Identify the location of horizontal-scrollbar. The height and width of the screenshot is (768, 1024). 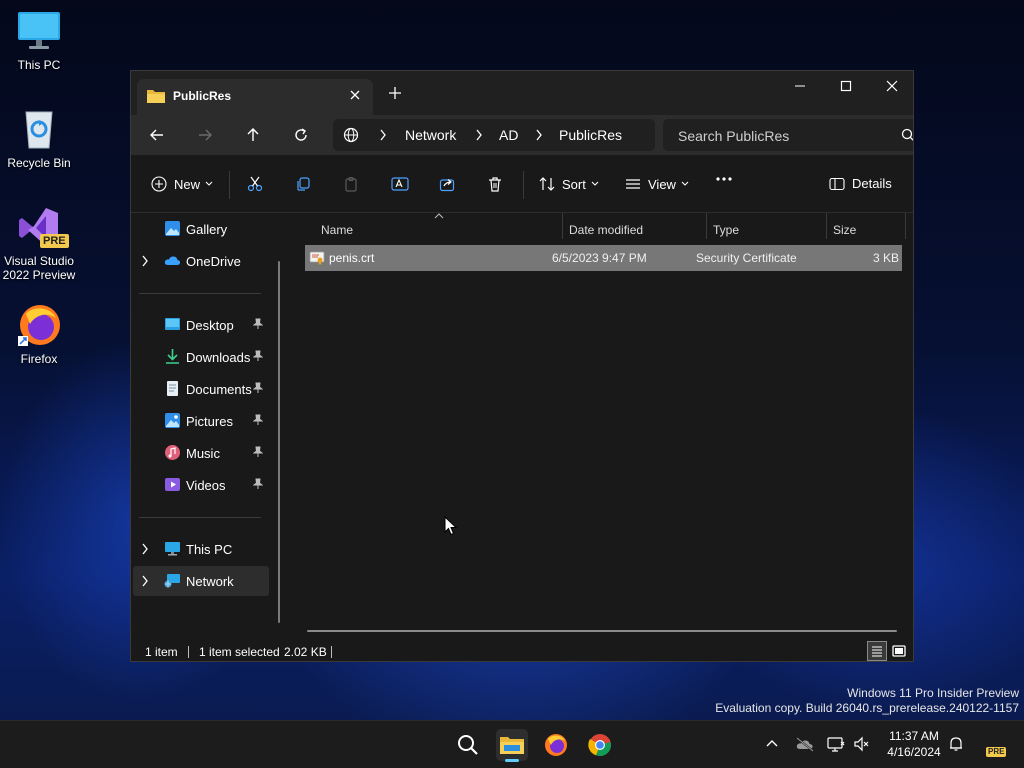
(602, 631).